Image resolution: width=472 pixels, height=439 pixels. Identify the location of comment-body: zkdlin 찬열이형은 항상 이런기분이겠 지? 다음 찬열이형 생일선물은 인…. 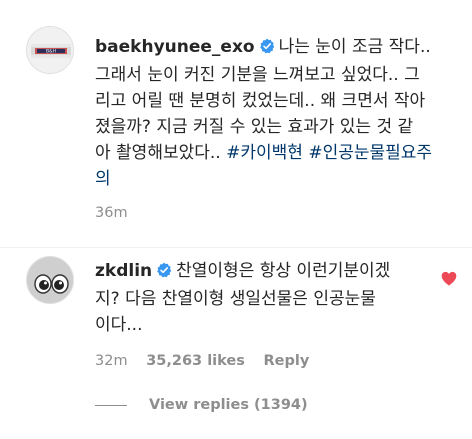
(260, 298).